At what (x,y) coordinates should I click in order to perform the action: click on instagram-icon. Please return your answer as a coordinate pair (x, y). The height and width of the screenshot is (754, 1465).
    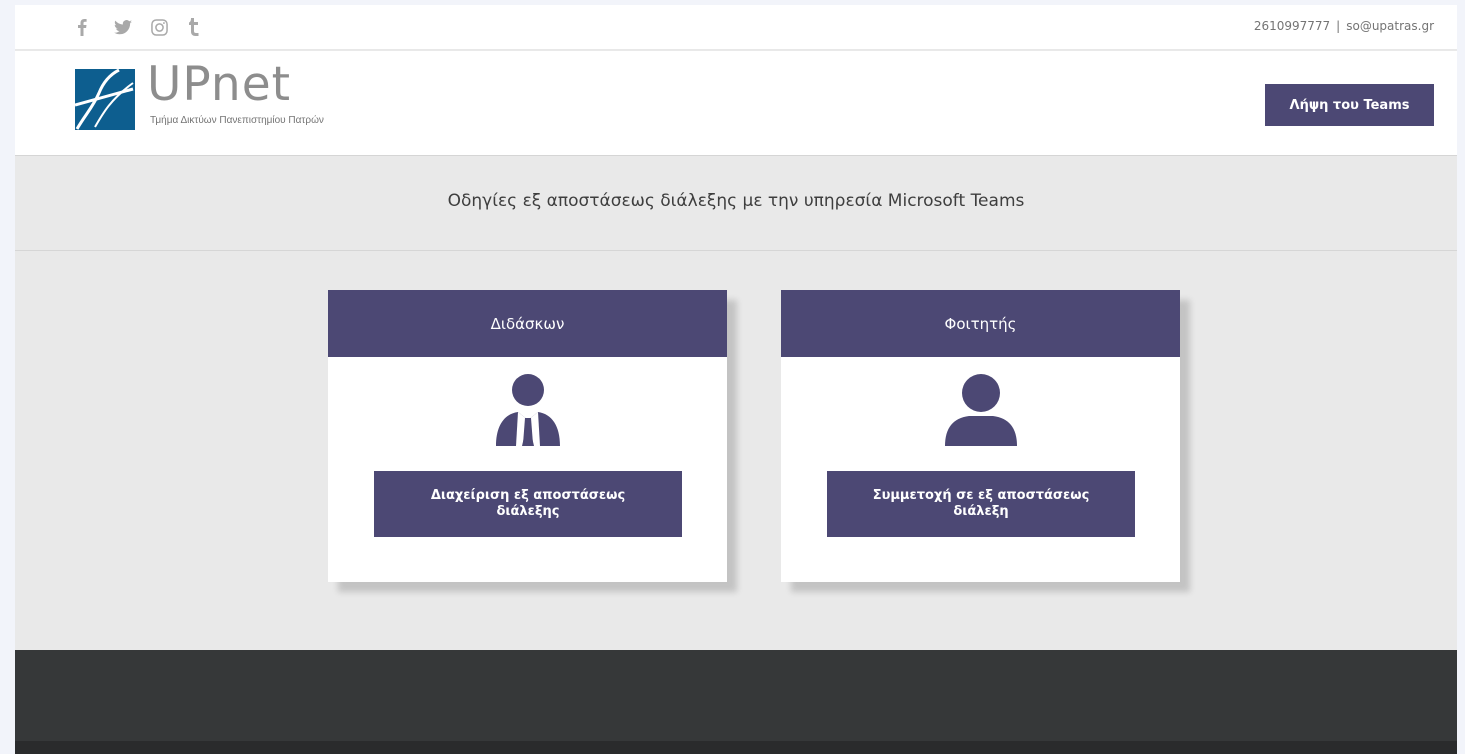
    Looking at the image, I should click on (169, 27).